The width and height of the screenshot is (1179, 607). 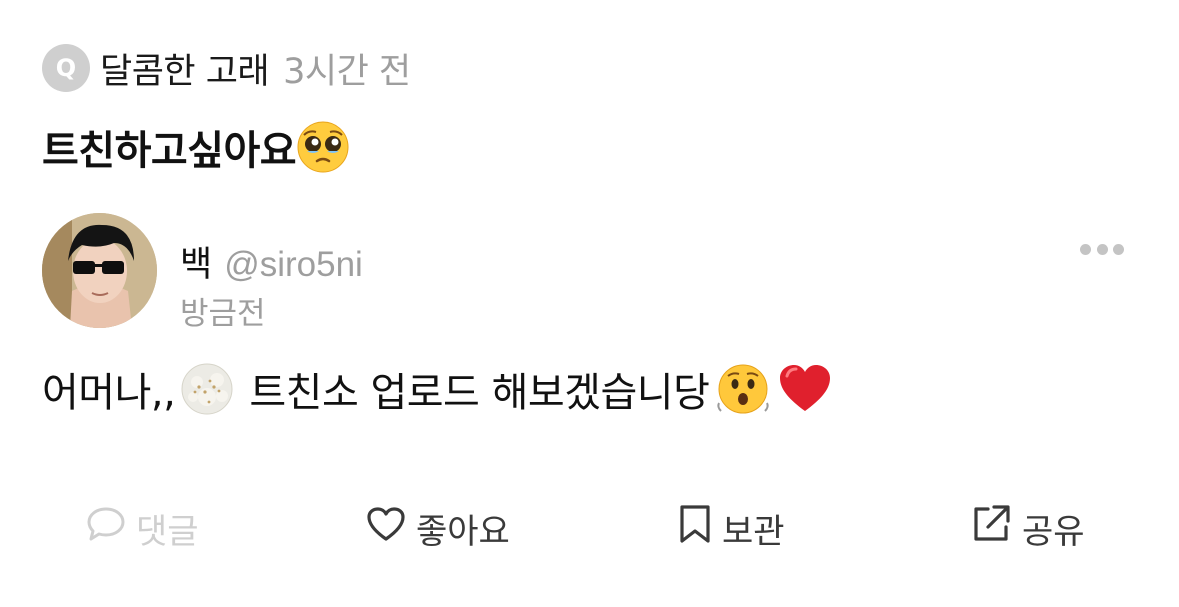 I want to click on like-button: 좋아요, so click(x=438, y=528).